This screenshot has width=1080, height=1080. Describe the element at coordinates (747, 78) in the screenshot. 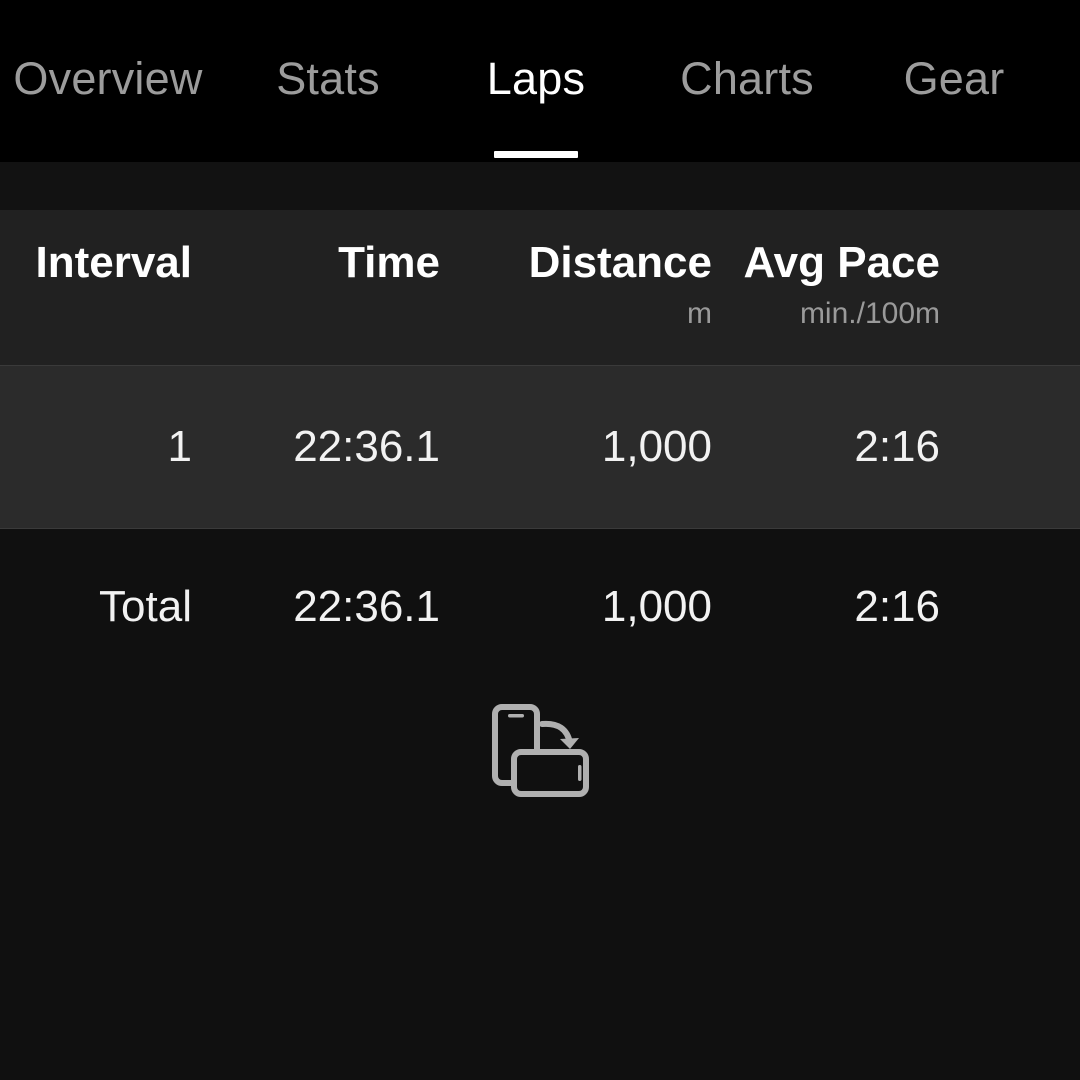

I see `tab-charts-label: Charts` at that location.